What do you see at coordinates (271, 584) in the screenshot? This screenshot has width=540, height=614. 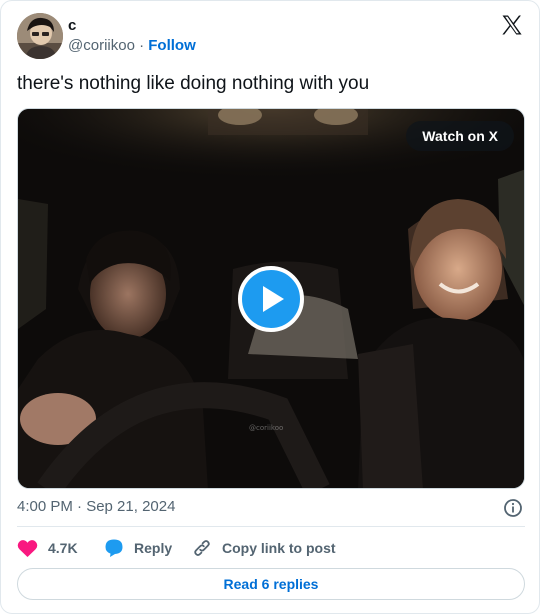 I see `read-replies-button: Read 6 replies` at bounding box center [271, 584].